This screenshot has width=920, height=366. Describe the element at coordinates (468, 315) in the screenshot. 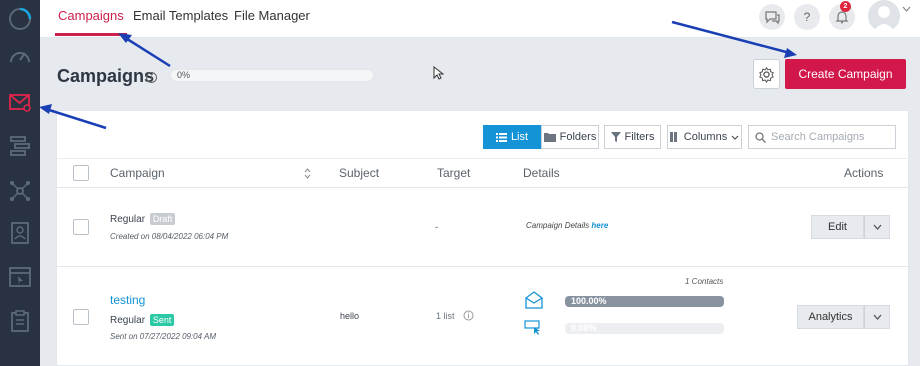

I see `info-icon` at that location.